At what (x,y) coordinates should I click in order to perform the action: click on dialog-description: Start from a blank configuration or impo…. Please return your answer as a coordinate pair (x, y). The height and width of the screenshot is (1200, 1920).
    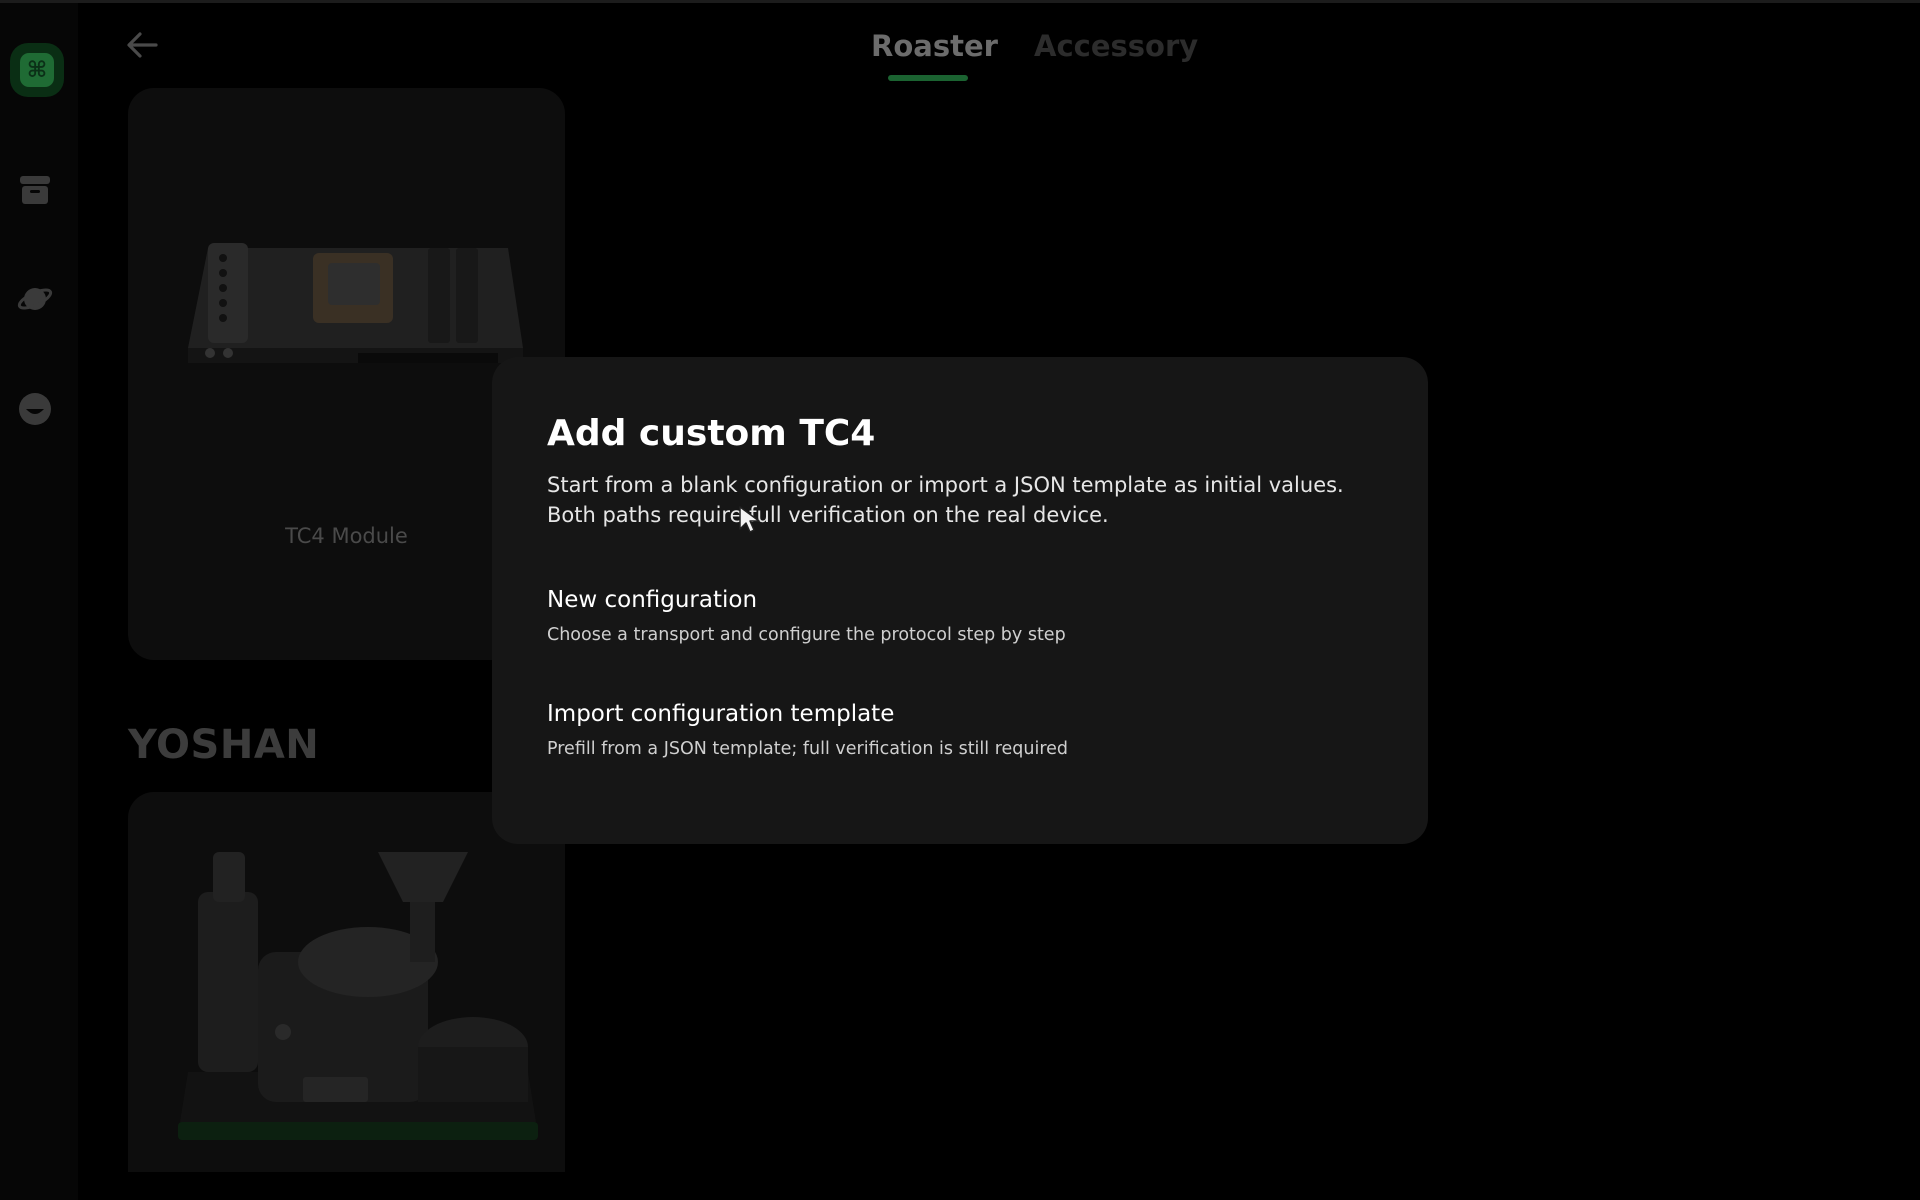
    Looking at the image, I should click on (945, 500).